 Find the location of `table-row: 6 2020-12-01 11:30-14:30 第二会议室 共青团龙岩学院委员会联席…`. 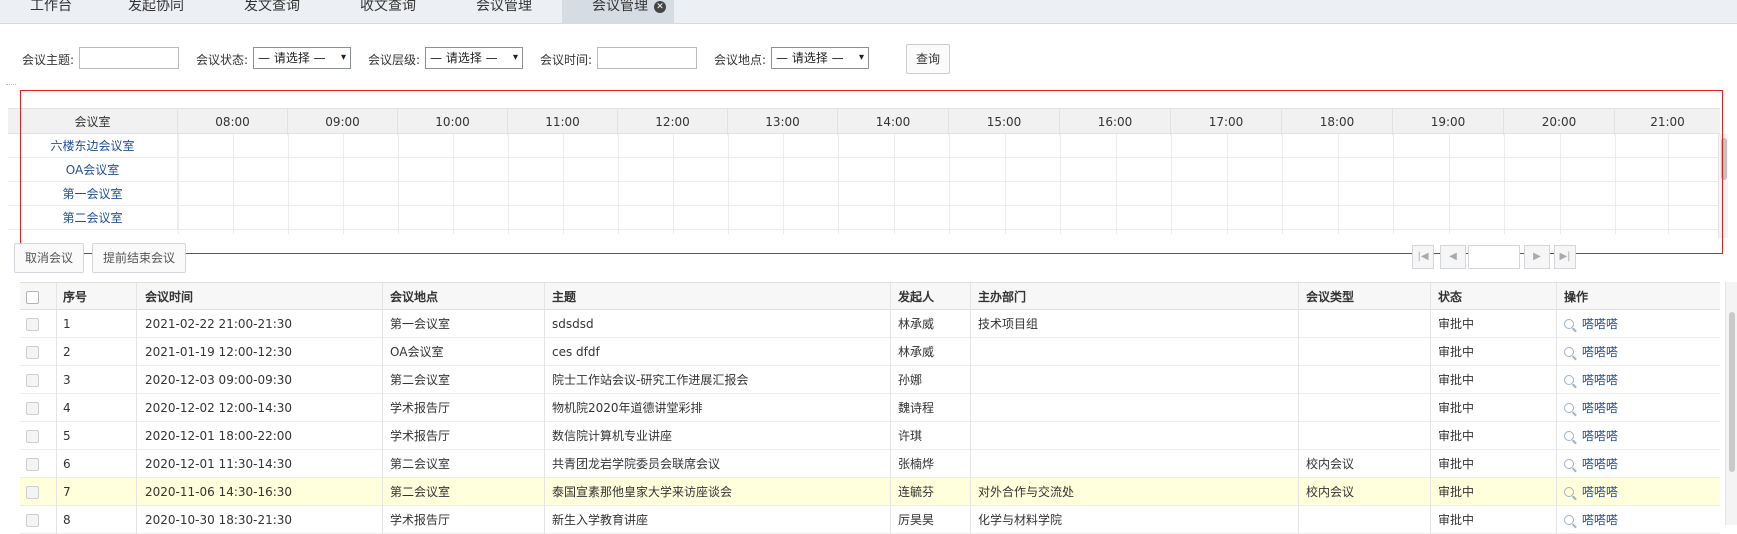

table-row: 6 2020-12-01 11:30-14:30 第二会议室 共青团龙岩学院委员会联席… is located at coordinates (870, 464).